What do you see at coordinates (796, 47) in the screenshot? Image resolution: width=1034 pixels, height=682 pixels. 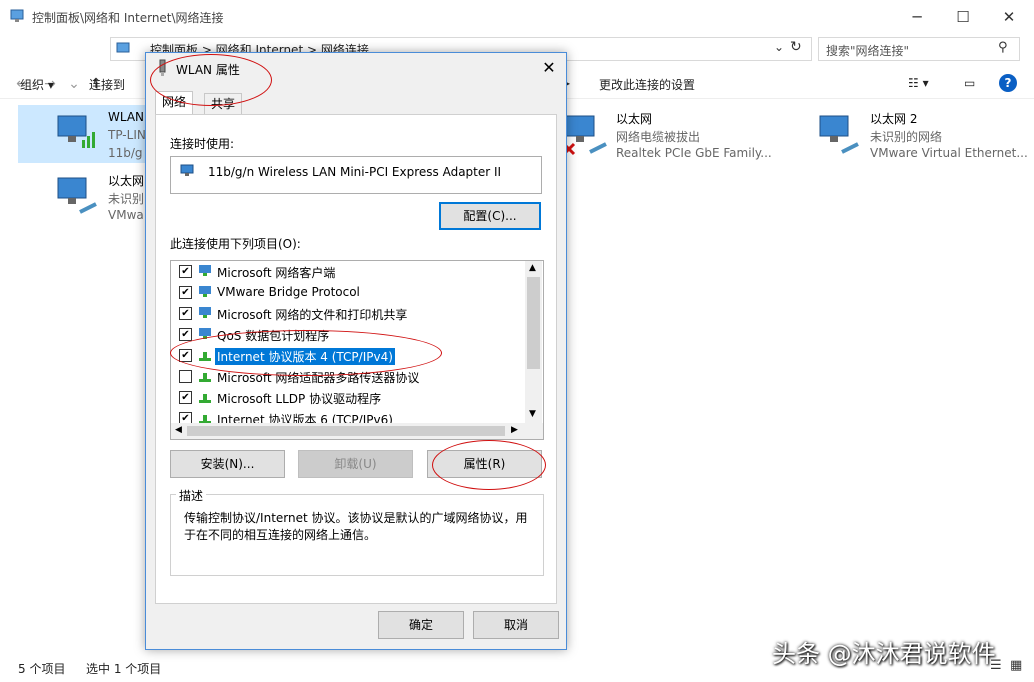 I see `refresh-icon: ↻` at bounding box center [796, 47].